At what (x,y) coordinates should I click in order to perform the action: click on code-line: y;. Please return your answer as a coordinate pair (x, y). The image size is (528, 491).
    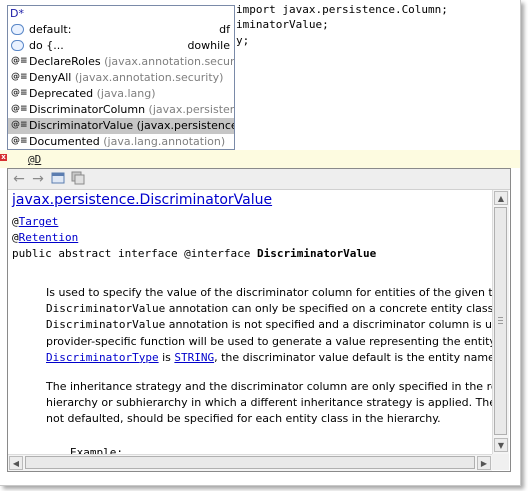
    Looking at the image, I should click on (242, 40).